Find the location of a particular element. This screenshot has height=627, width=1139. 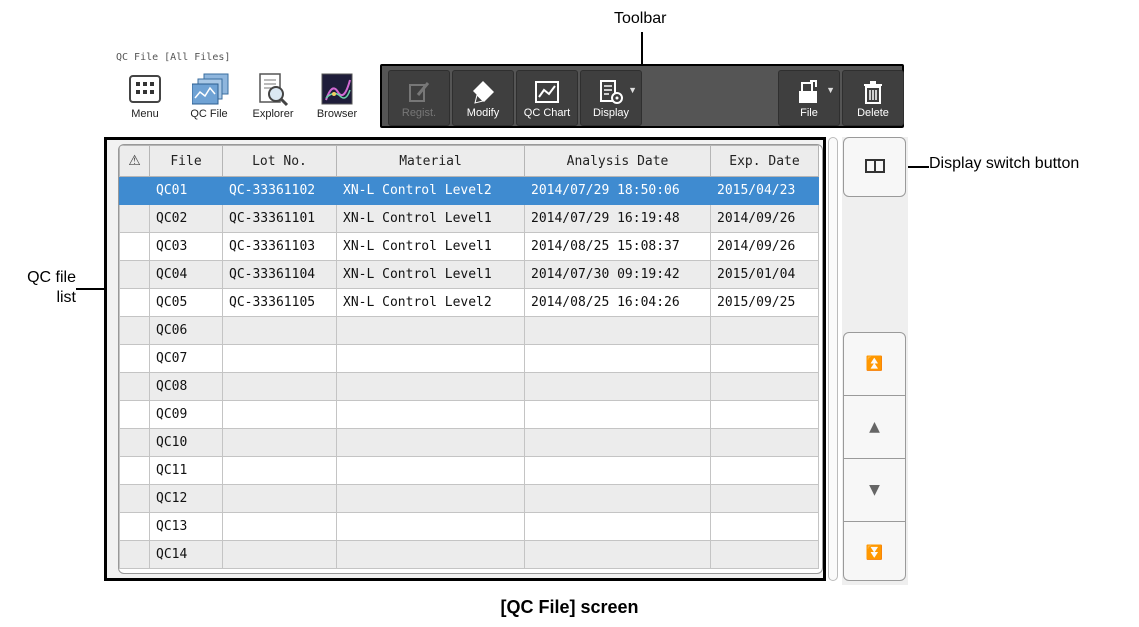

browser-button: Browser is located at coordinates (337, 96).